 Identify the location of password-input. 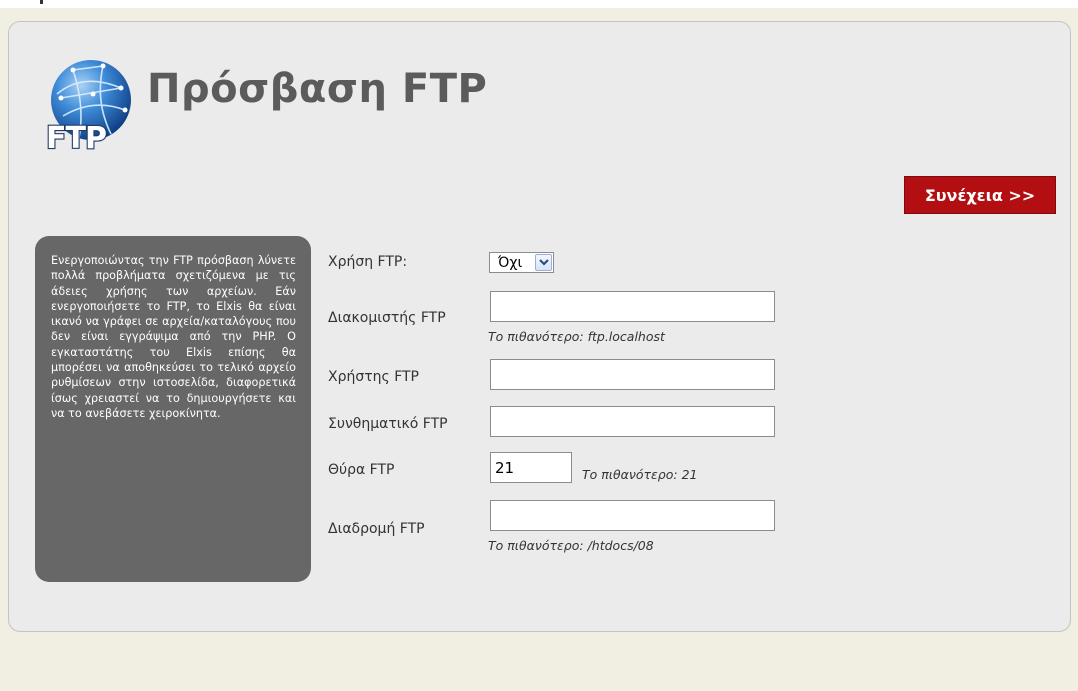
(632, 421).